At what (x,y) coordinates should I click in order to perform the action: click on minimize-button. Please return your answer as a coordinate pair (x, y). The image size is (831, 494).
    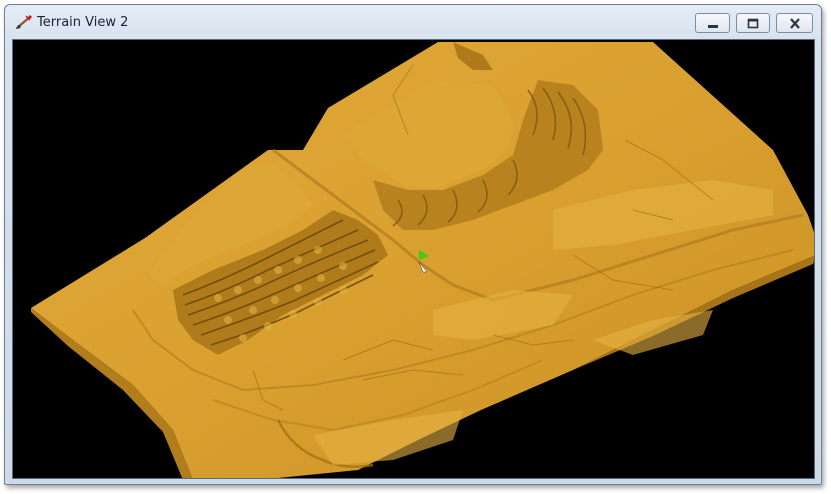
    Looking at the image, I should click on (712, 23).